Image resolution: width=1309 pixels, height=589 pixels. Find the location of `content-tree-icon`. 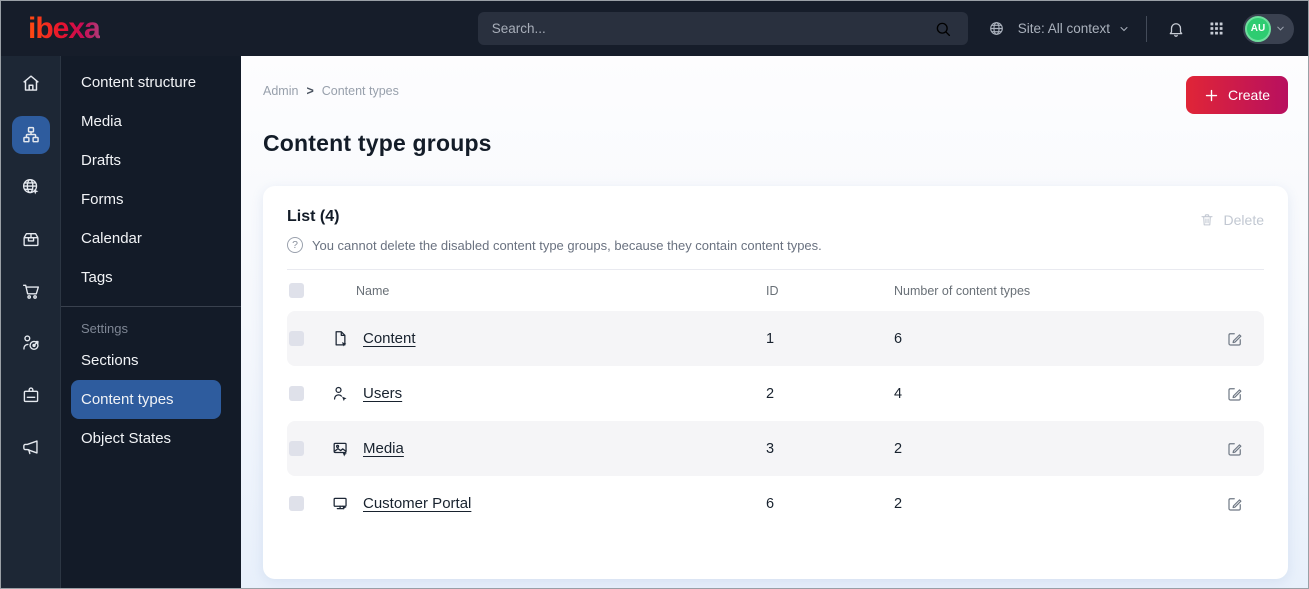

content-tree-icon is located at coordinates (30, 135).